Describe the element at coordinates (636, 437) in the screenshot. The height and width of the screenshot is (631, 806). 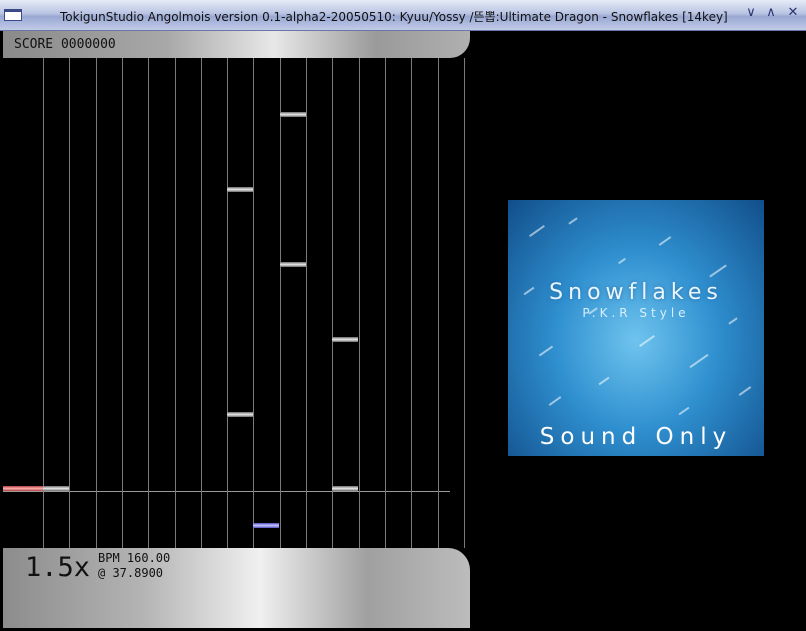
I see `album-caption: Sound Only` at that location.